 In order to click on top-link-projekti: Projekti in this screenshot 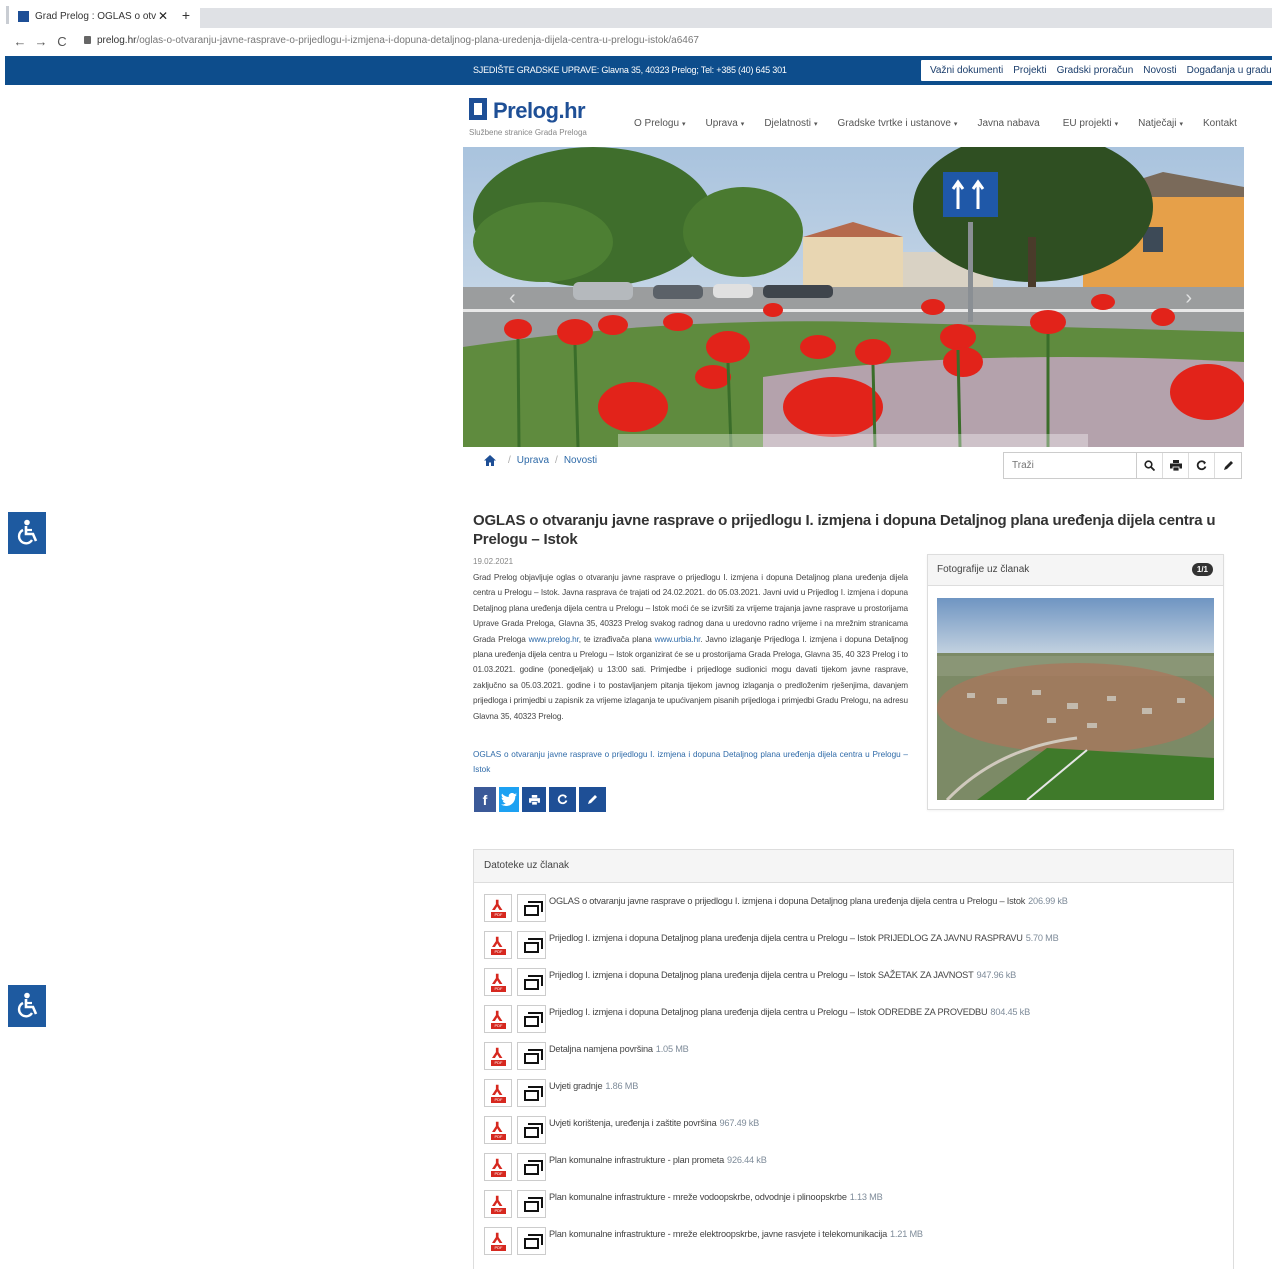, I will do `click(1029, 70)`.